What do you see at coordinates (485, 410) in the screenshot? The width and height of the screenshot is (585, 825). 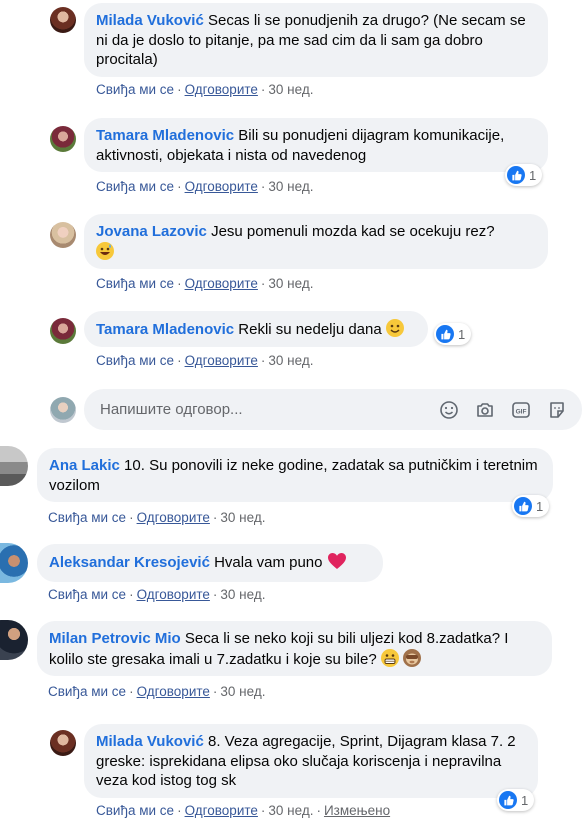 I see `camera-icon` at bounding box center [485, 410].